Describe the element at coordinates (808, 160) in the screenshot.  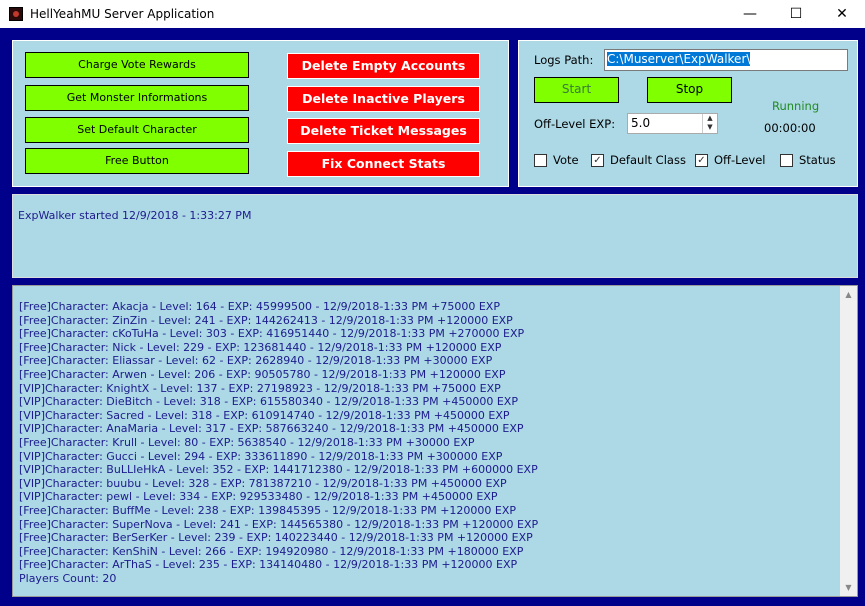
I see `status-checkbox: Status` at that location.